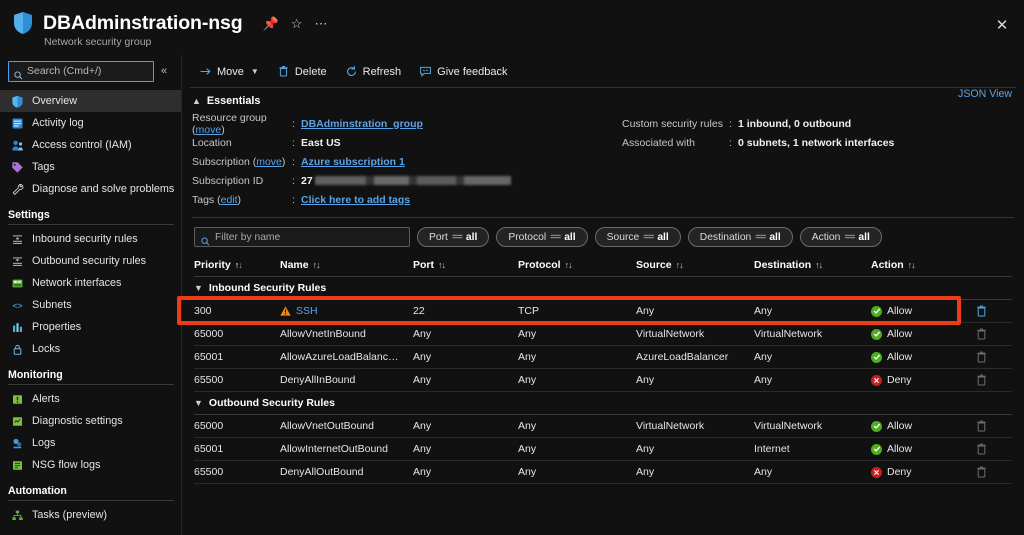 This screenshot has height=535, width=1024. Describe the element at coordinates (164, 71) in the screenshot. I see `chevron-double-left-icon: «` at that location.